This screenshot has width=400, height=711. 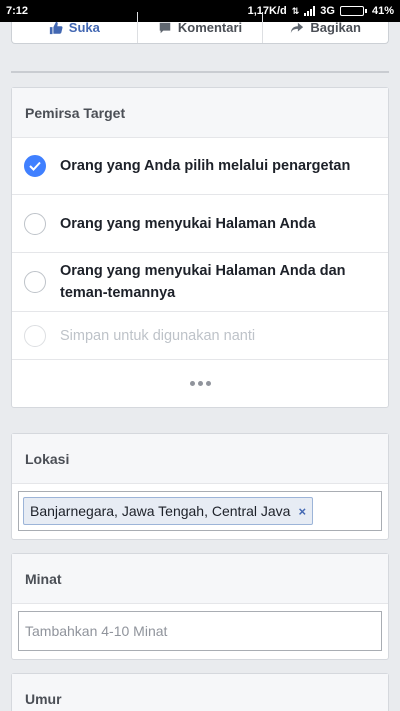 I want to click on comment-button: Komentari, so click(x=199, y=27).